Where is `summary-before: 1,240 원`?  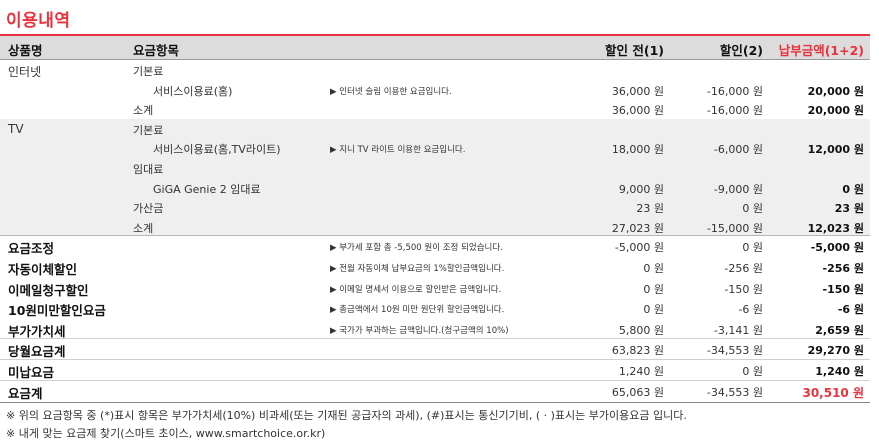 summary-before: 1,240 원 is located at coordinates (641, 371).